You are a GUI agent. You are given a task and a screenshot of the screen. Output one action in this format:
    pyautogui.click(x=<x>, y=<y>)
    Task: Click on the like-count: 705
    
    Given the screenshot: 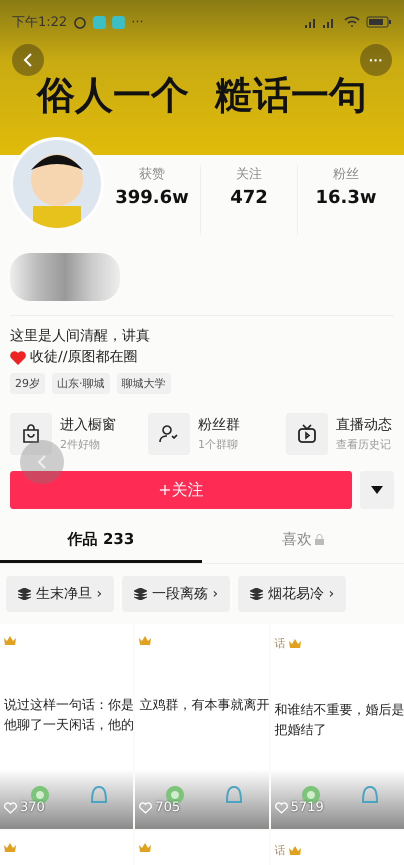 What is the action you would take?
    pyautogui.click(x=167, y=807)
    